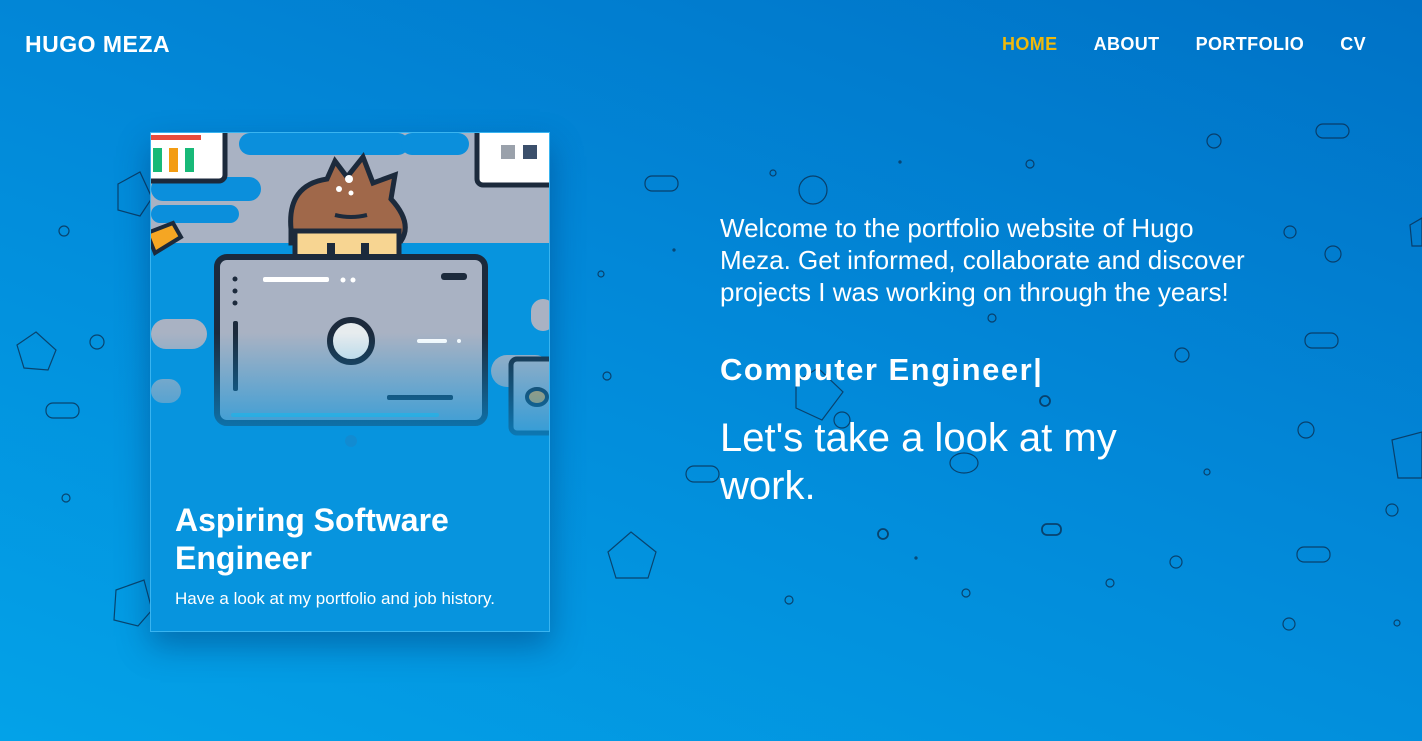  I want to click on brand-logo: HUGO MEZA, so click(97, 44).